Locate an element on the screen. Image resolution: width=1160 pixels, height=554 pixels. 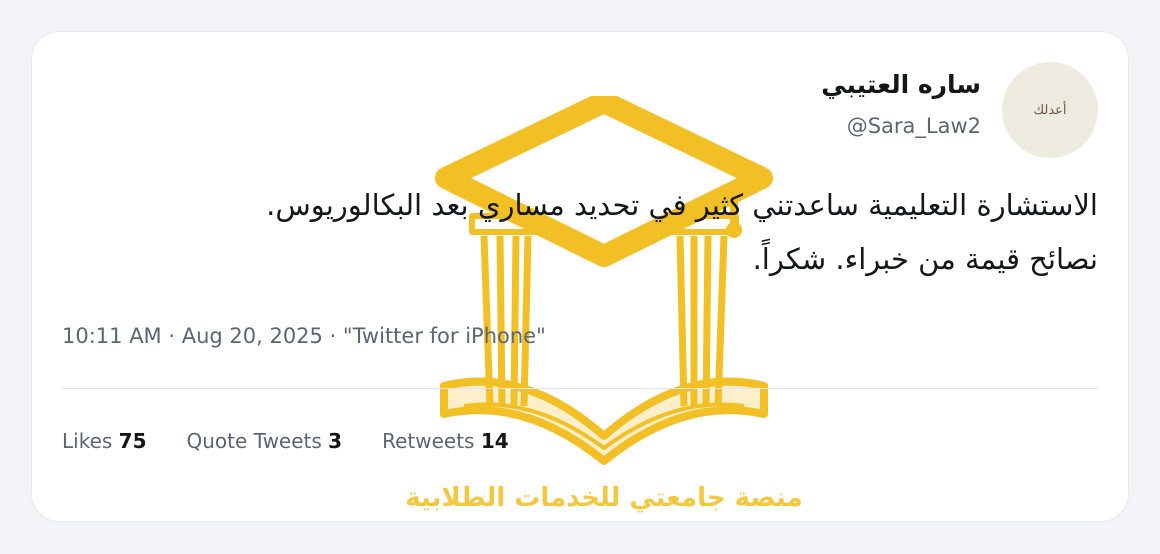
avatar: أعدلك is located at coordinates (1050, 110).